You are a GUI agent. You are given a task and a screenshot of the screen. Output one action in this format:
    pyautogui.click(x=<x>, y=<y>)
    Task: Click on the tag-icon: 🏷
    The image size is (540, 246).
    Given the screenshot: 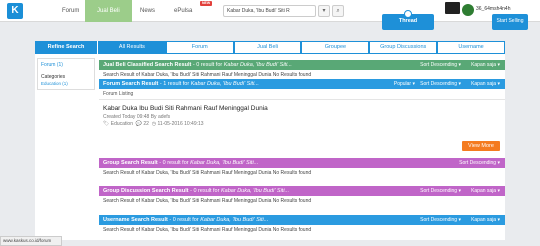 What is the action you would take?
    pyautogui.click(x=106, y=124)
    